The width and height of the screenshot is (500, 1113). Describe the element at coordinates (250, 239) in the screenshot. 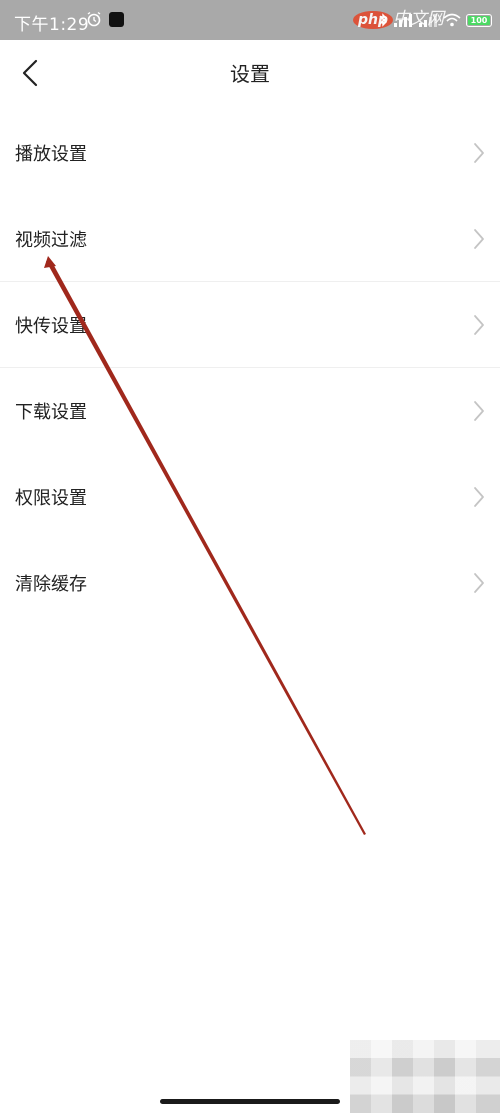

I see `settings-item-video-filter: 视频过滤` at that location.